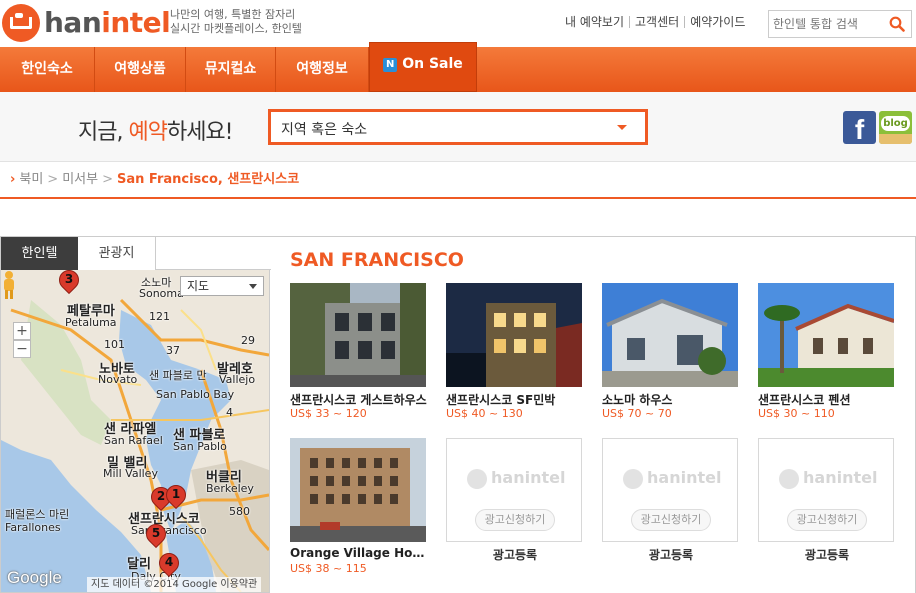 Image resolution: width=916 pixels, height=593 pixels. Describe the element at coordinates (33, 527) in the screenshot. I see `map-label-farallones-en: Farallones` at that location.